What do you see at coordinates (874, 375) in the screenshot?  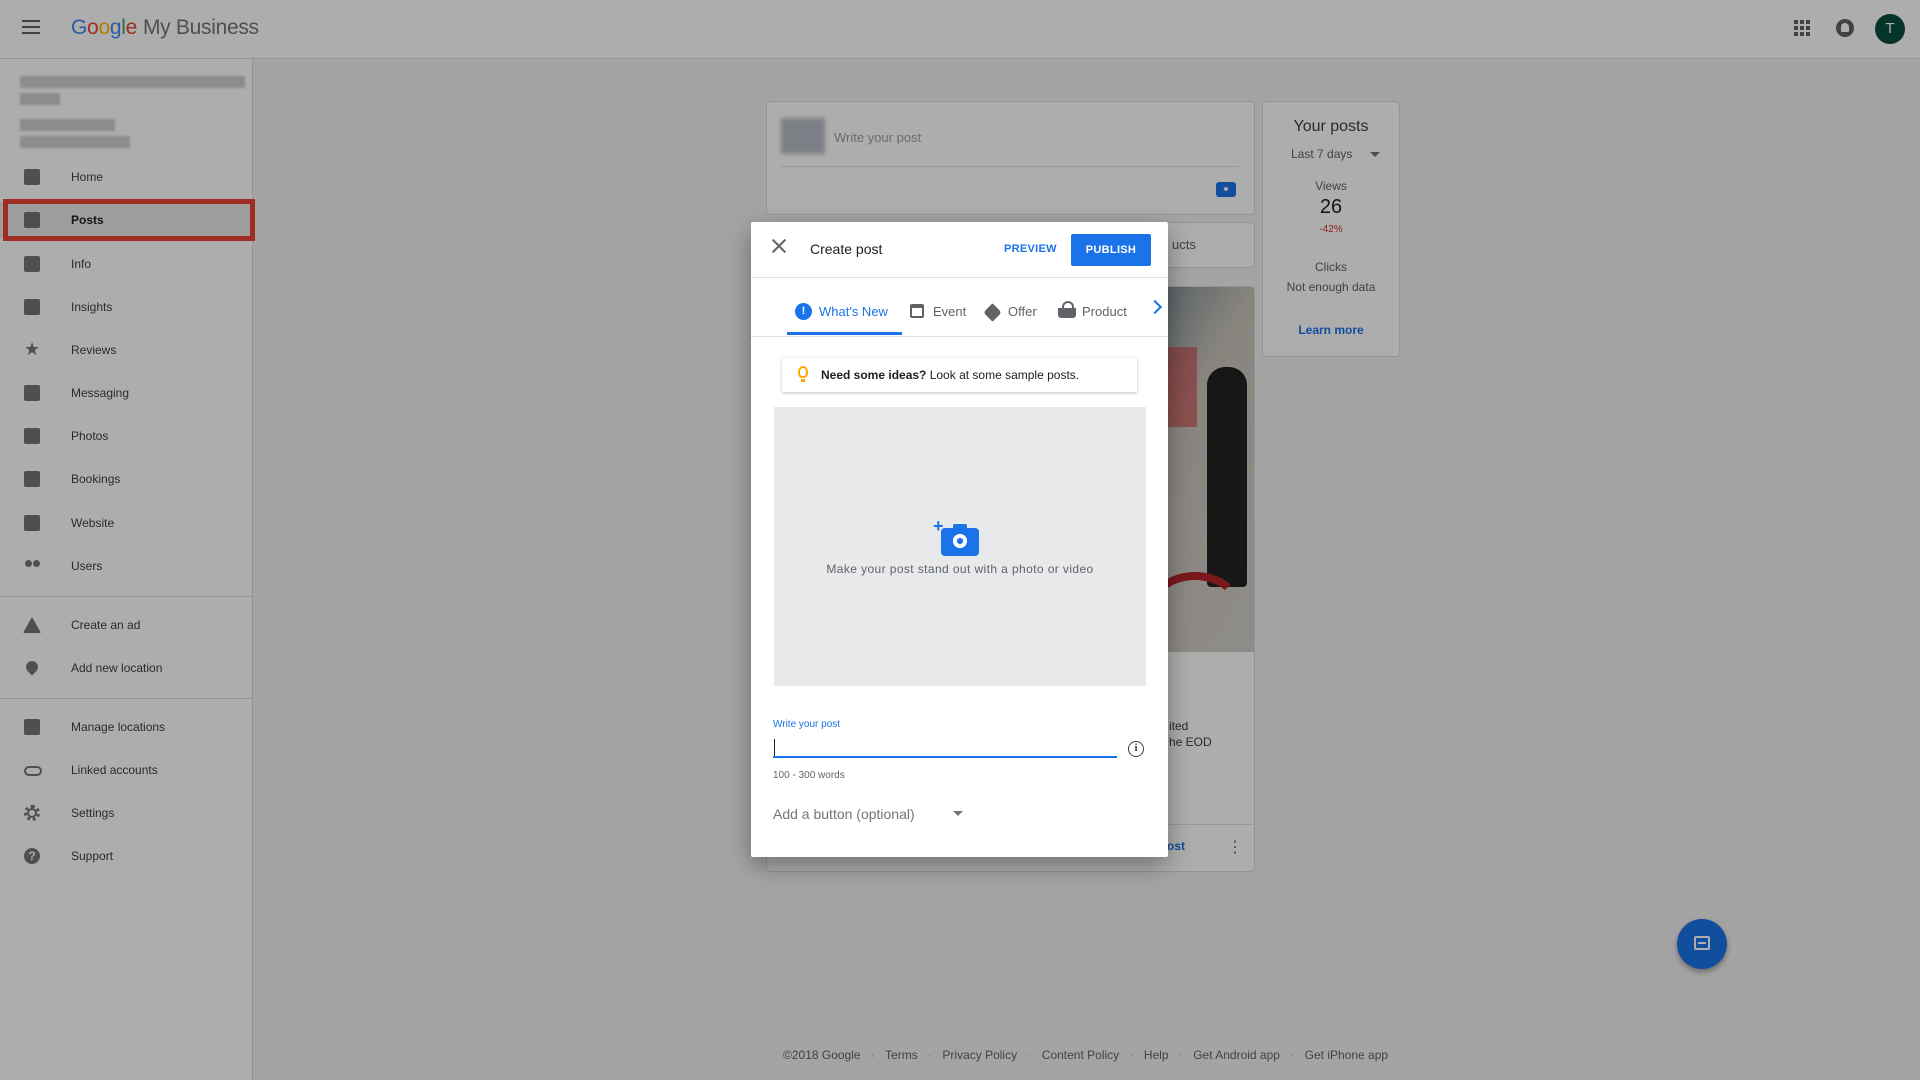 I see `ideas-bold: Need some ideas?` at bounding box center [874, 375].